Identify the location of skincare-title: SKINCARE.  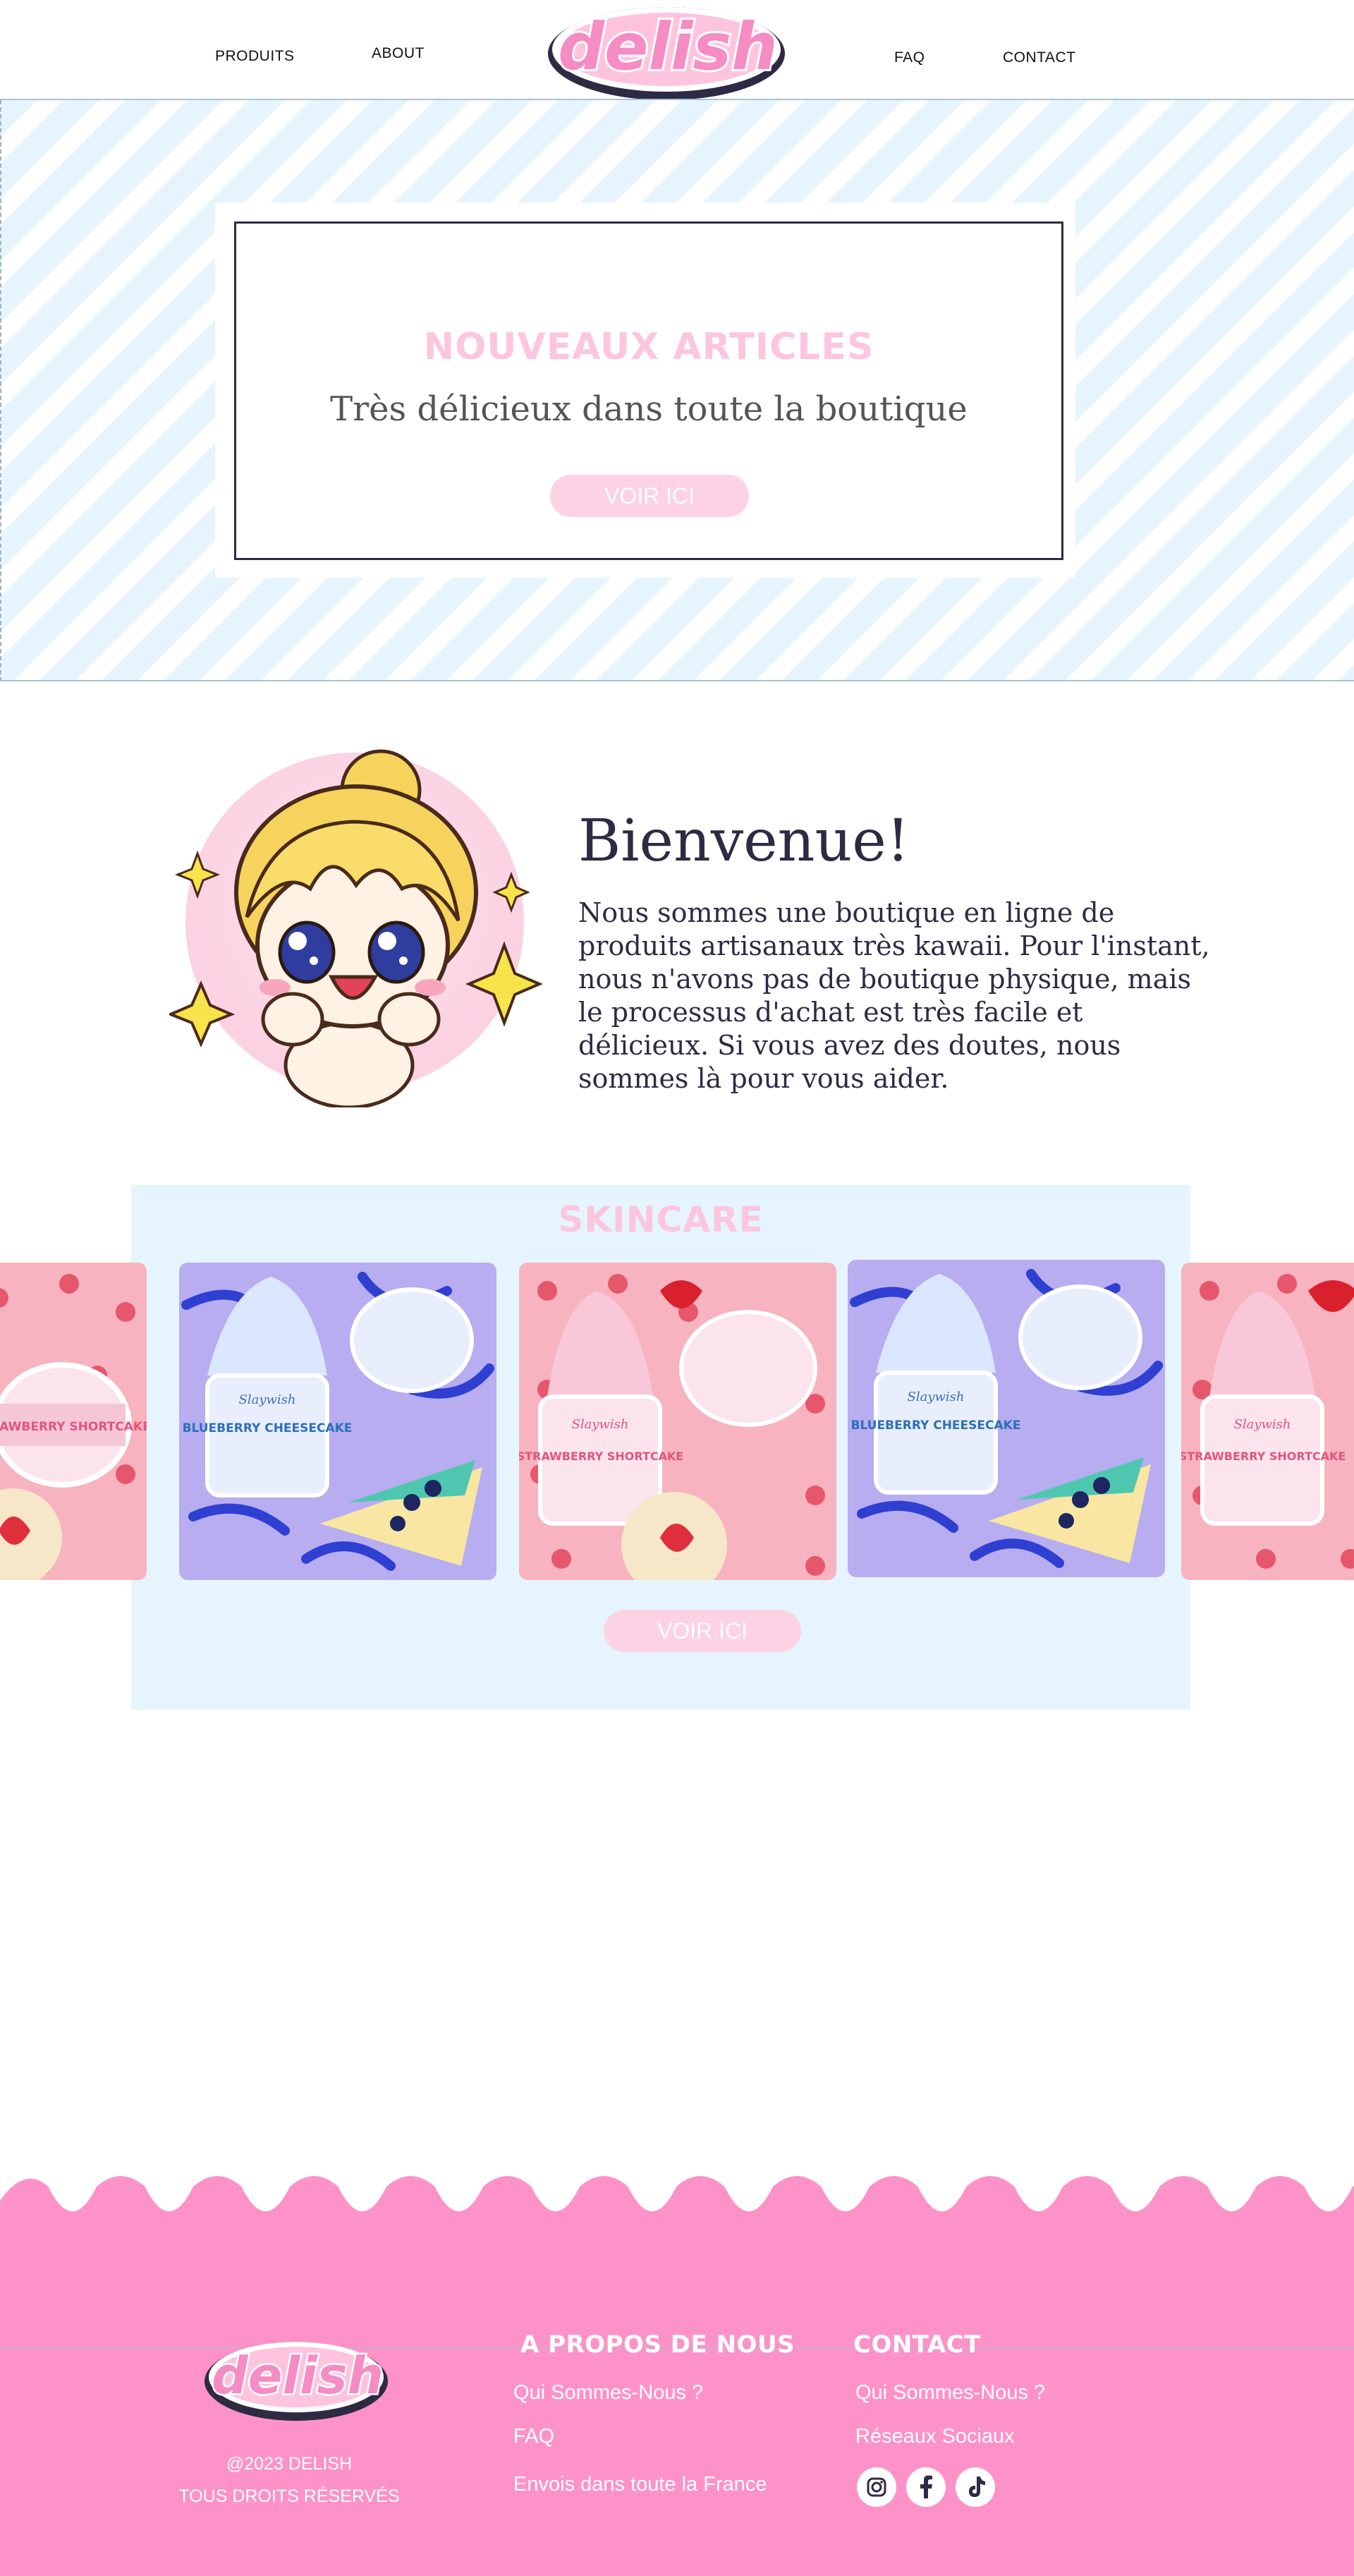
(661, 1219).